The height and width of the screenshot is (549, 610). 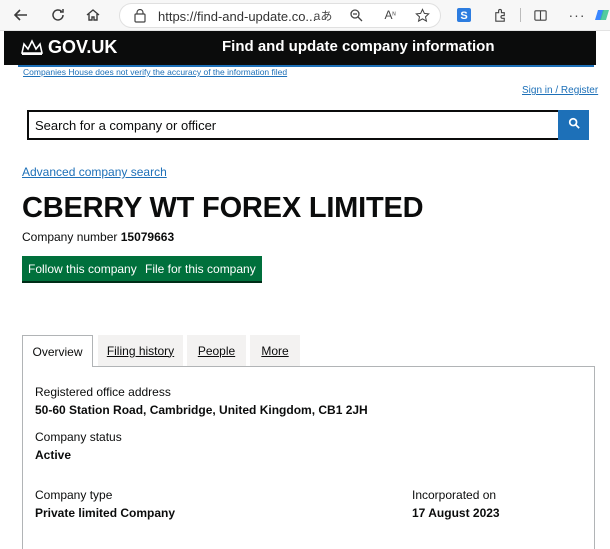 What do you see at coordinates (216, 350) in the screenshot?
I see `tab-people: People` at bounding box center [216, 350].